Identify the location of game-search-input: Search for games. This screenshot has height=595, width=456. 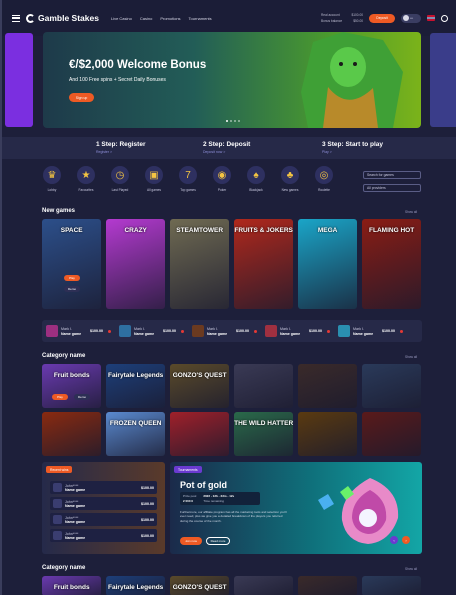
(392, 175).